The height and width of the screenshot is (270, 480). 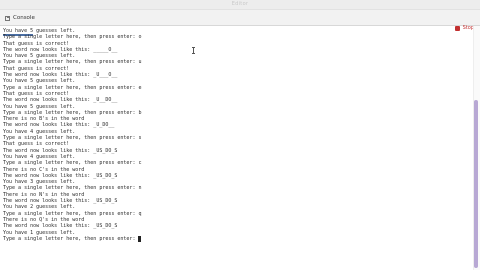 I want to click on window-title: Editor, so click(x=240, y=4).